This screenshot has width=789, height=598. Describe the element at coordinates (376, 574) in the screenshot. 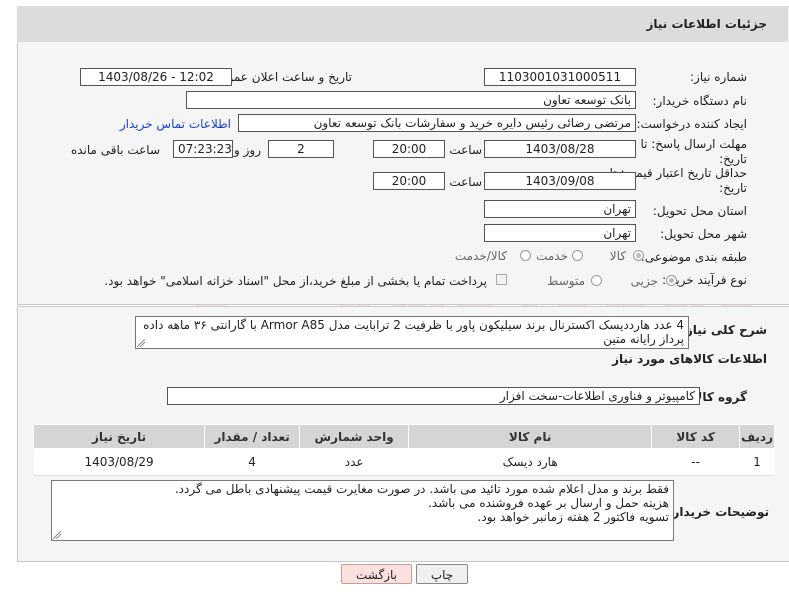

I see `back-button: بازگشت` at that location.